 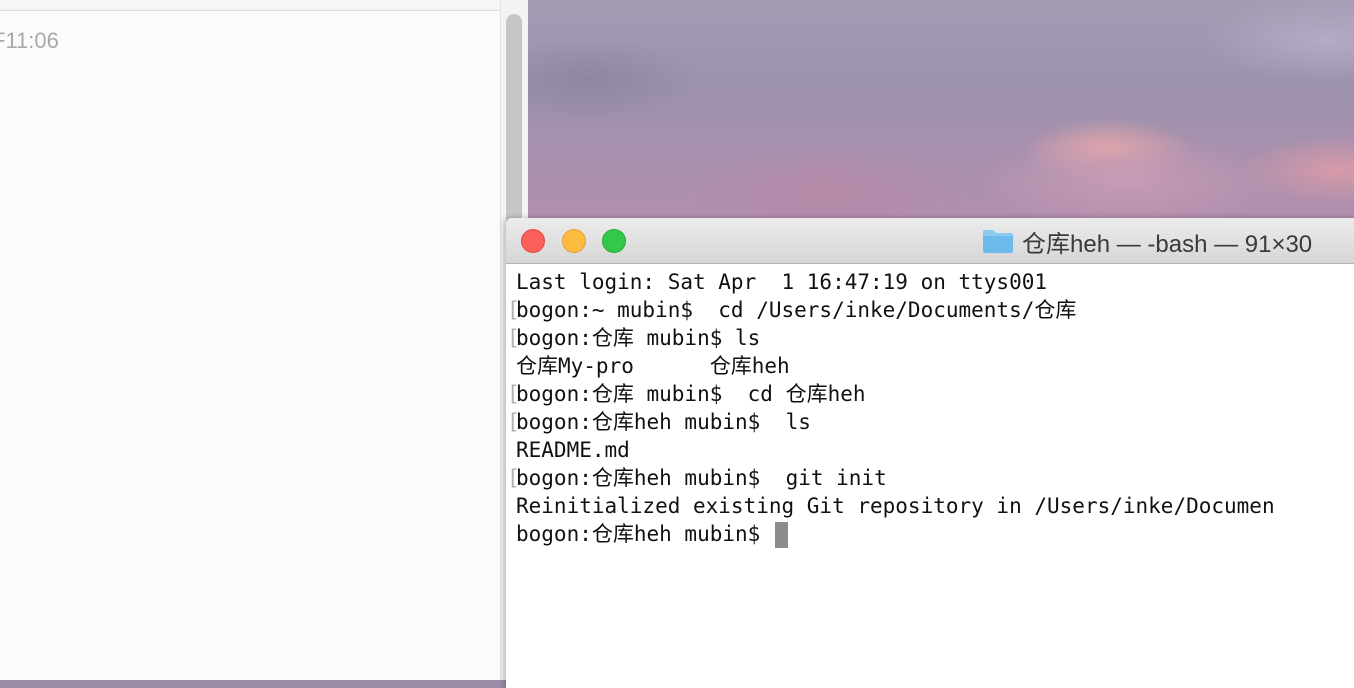 I want to click on terminal-line: [bogon:仓库 mubin$ ls, so click(x=634, y=338).